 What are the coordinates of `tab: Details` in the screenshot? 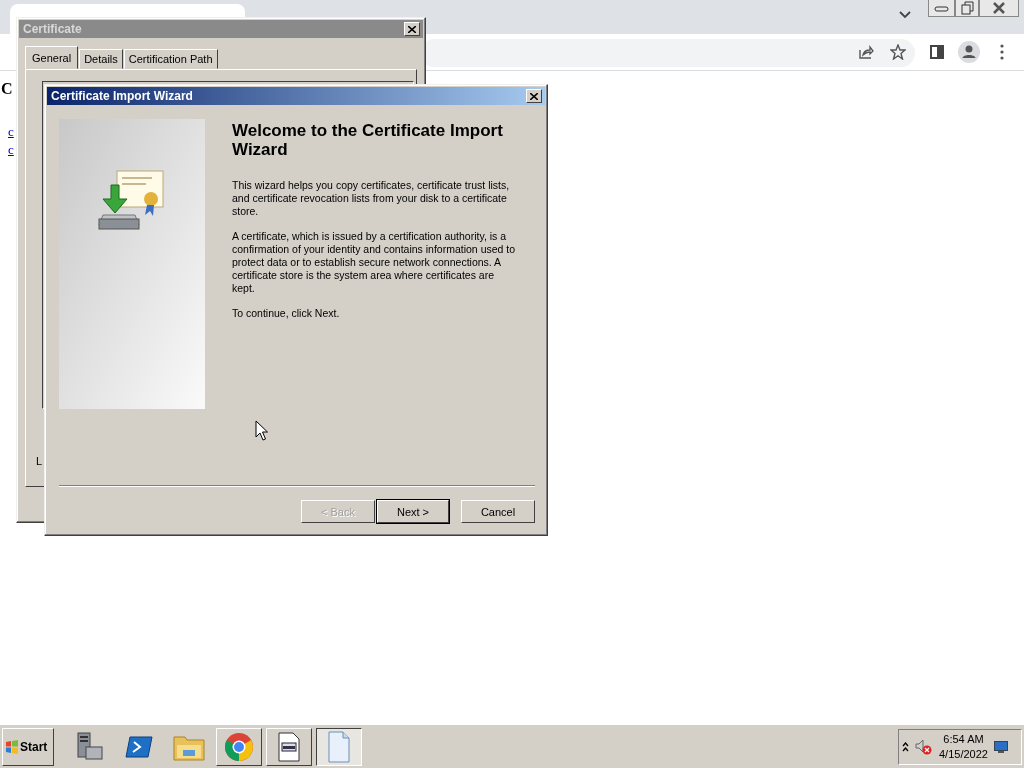 It's located at (101, 59).